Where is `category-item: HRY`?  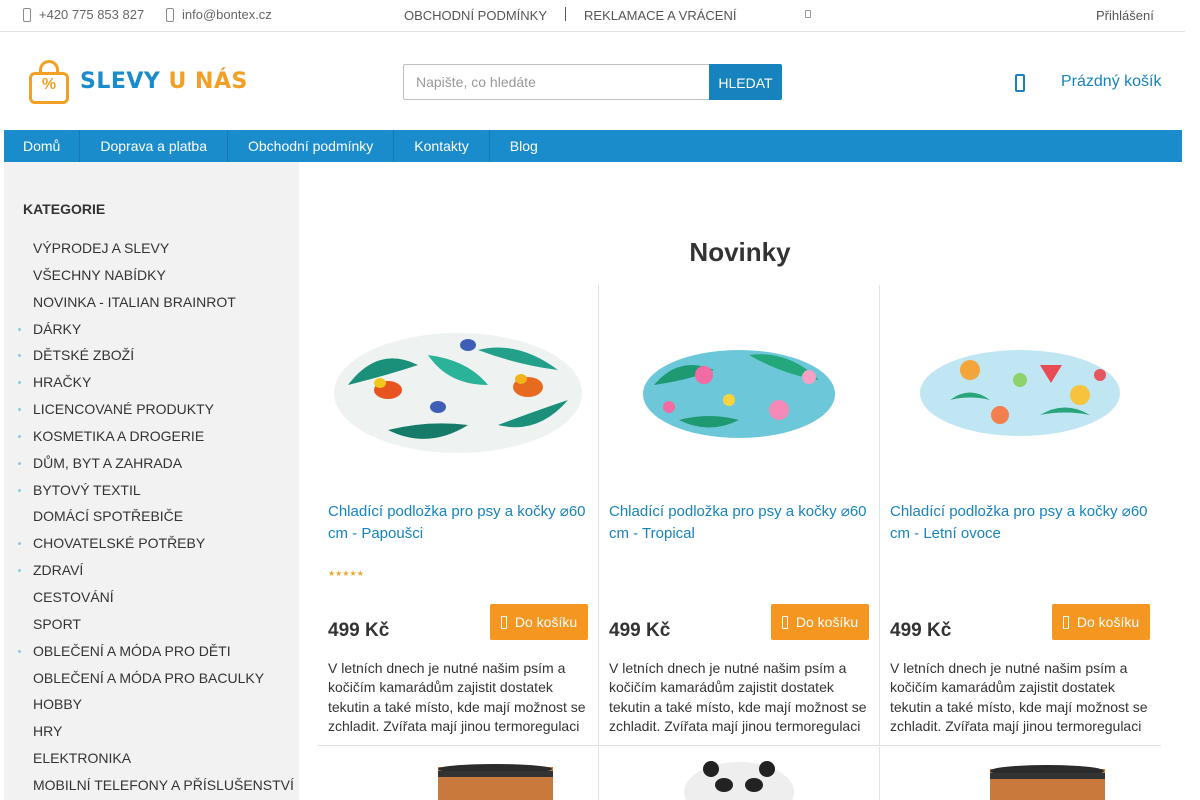
category-item: HRY is located at coordinates (151, 731).